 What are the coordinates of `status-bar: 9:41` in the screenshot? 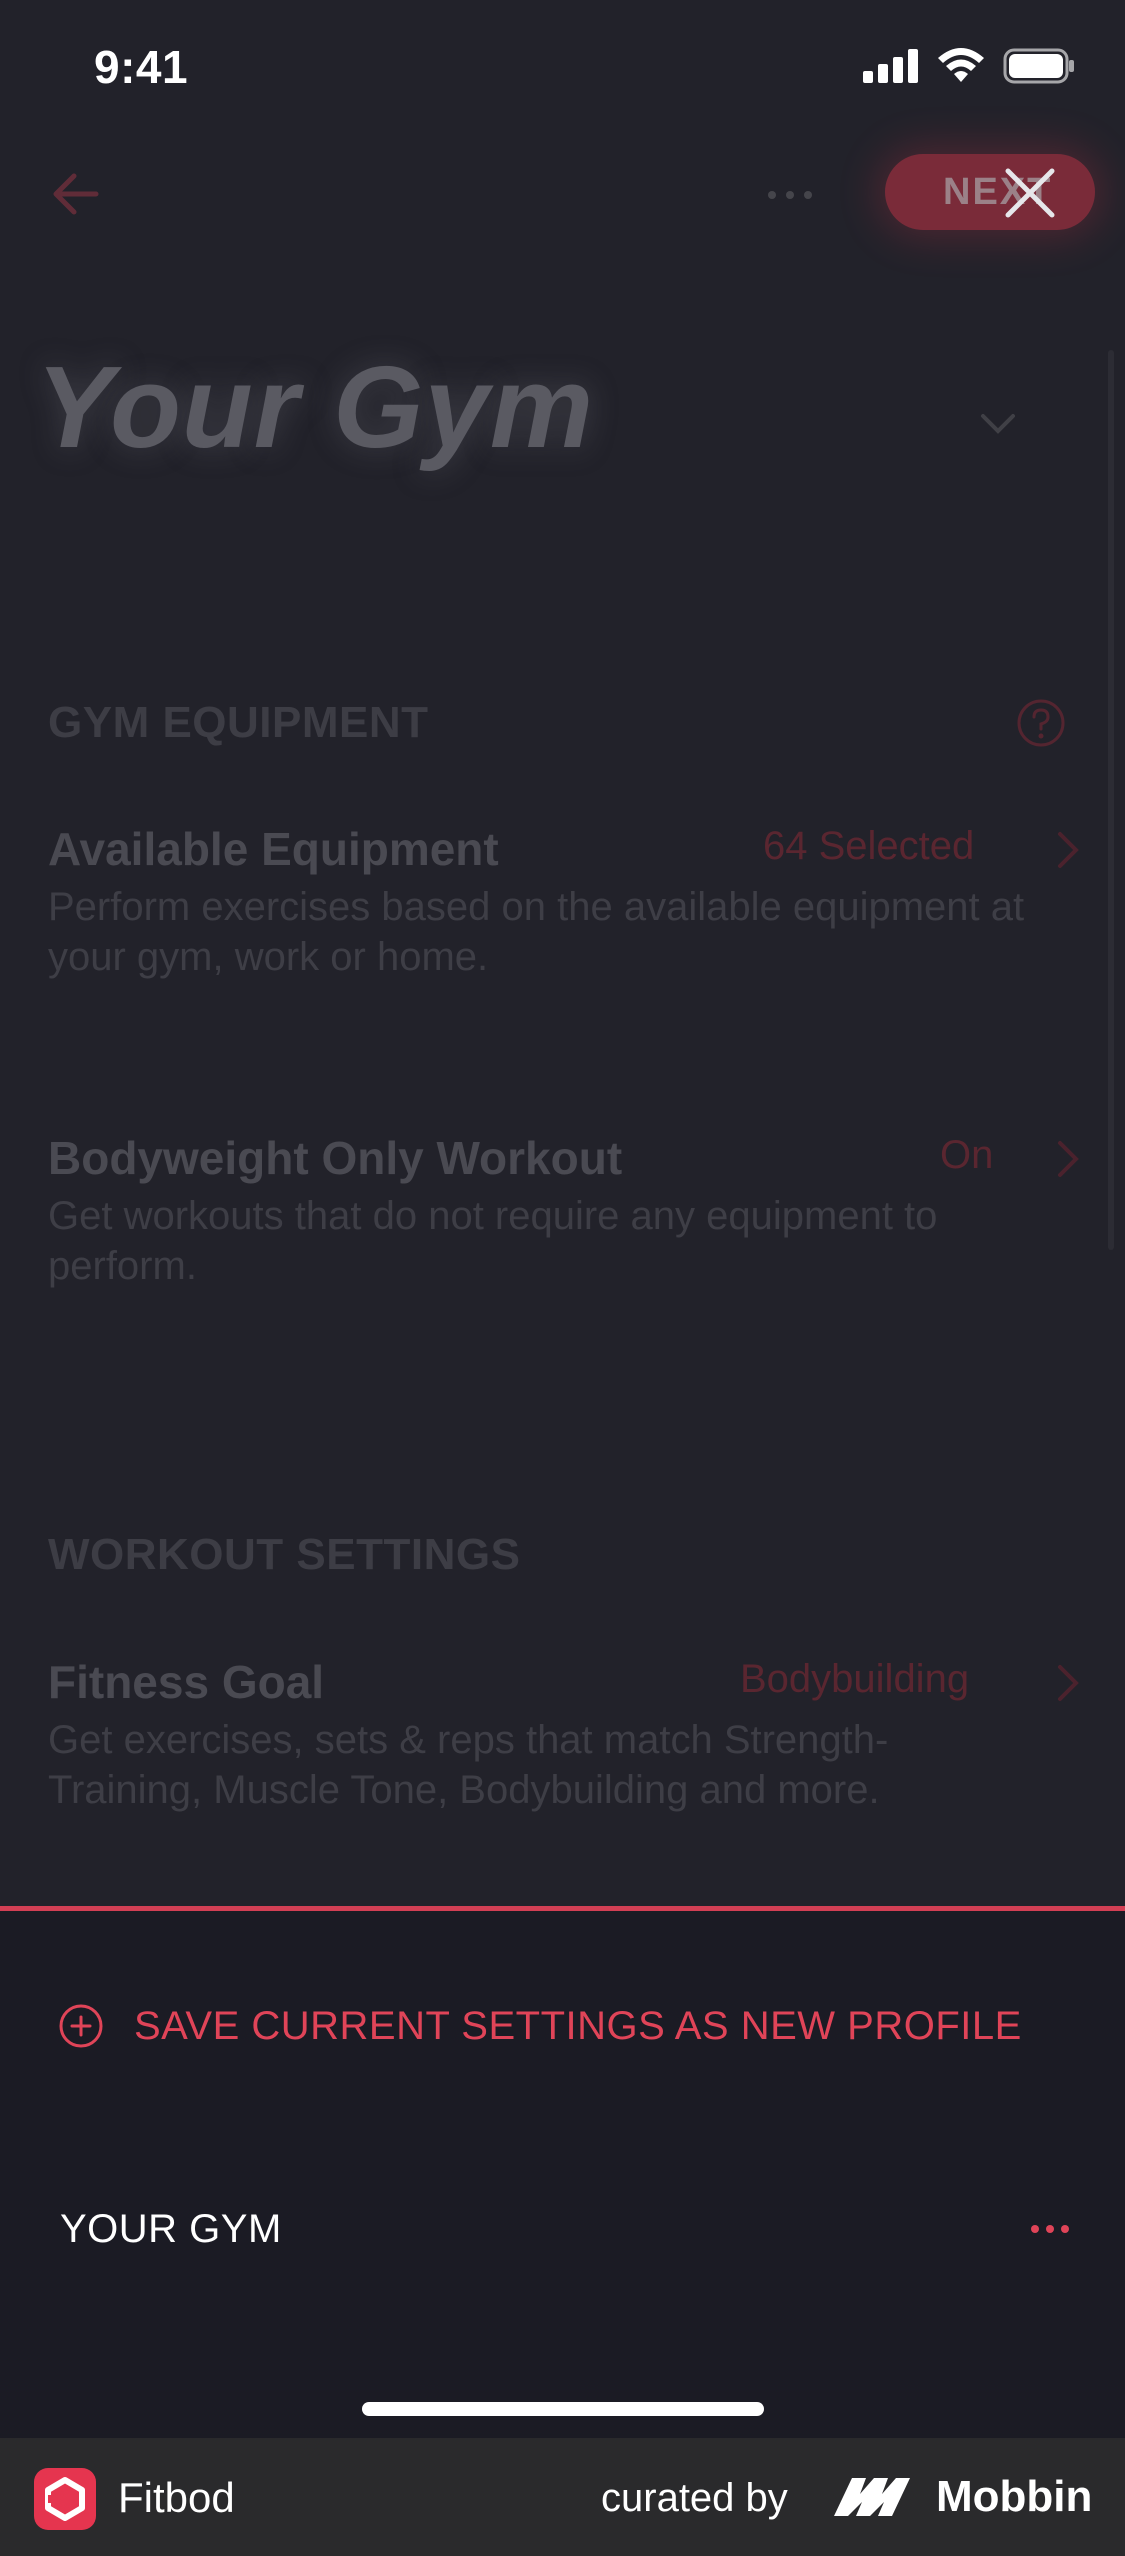 It's located at (562, 70).